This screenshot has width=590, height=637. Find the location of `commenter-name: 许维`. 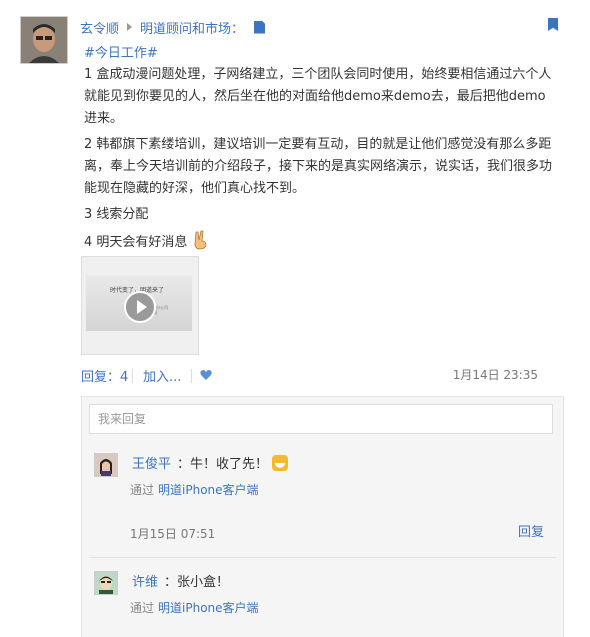

commenter-name: 许维 is located at coordinates (145, 580).